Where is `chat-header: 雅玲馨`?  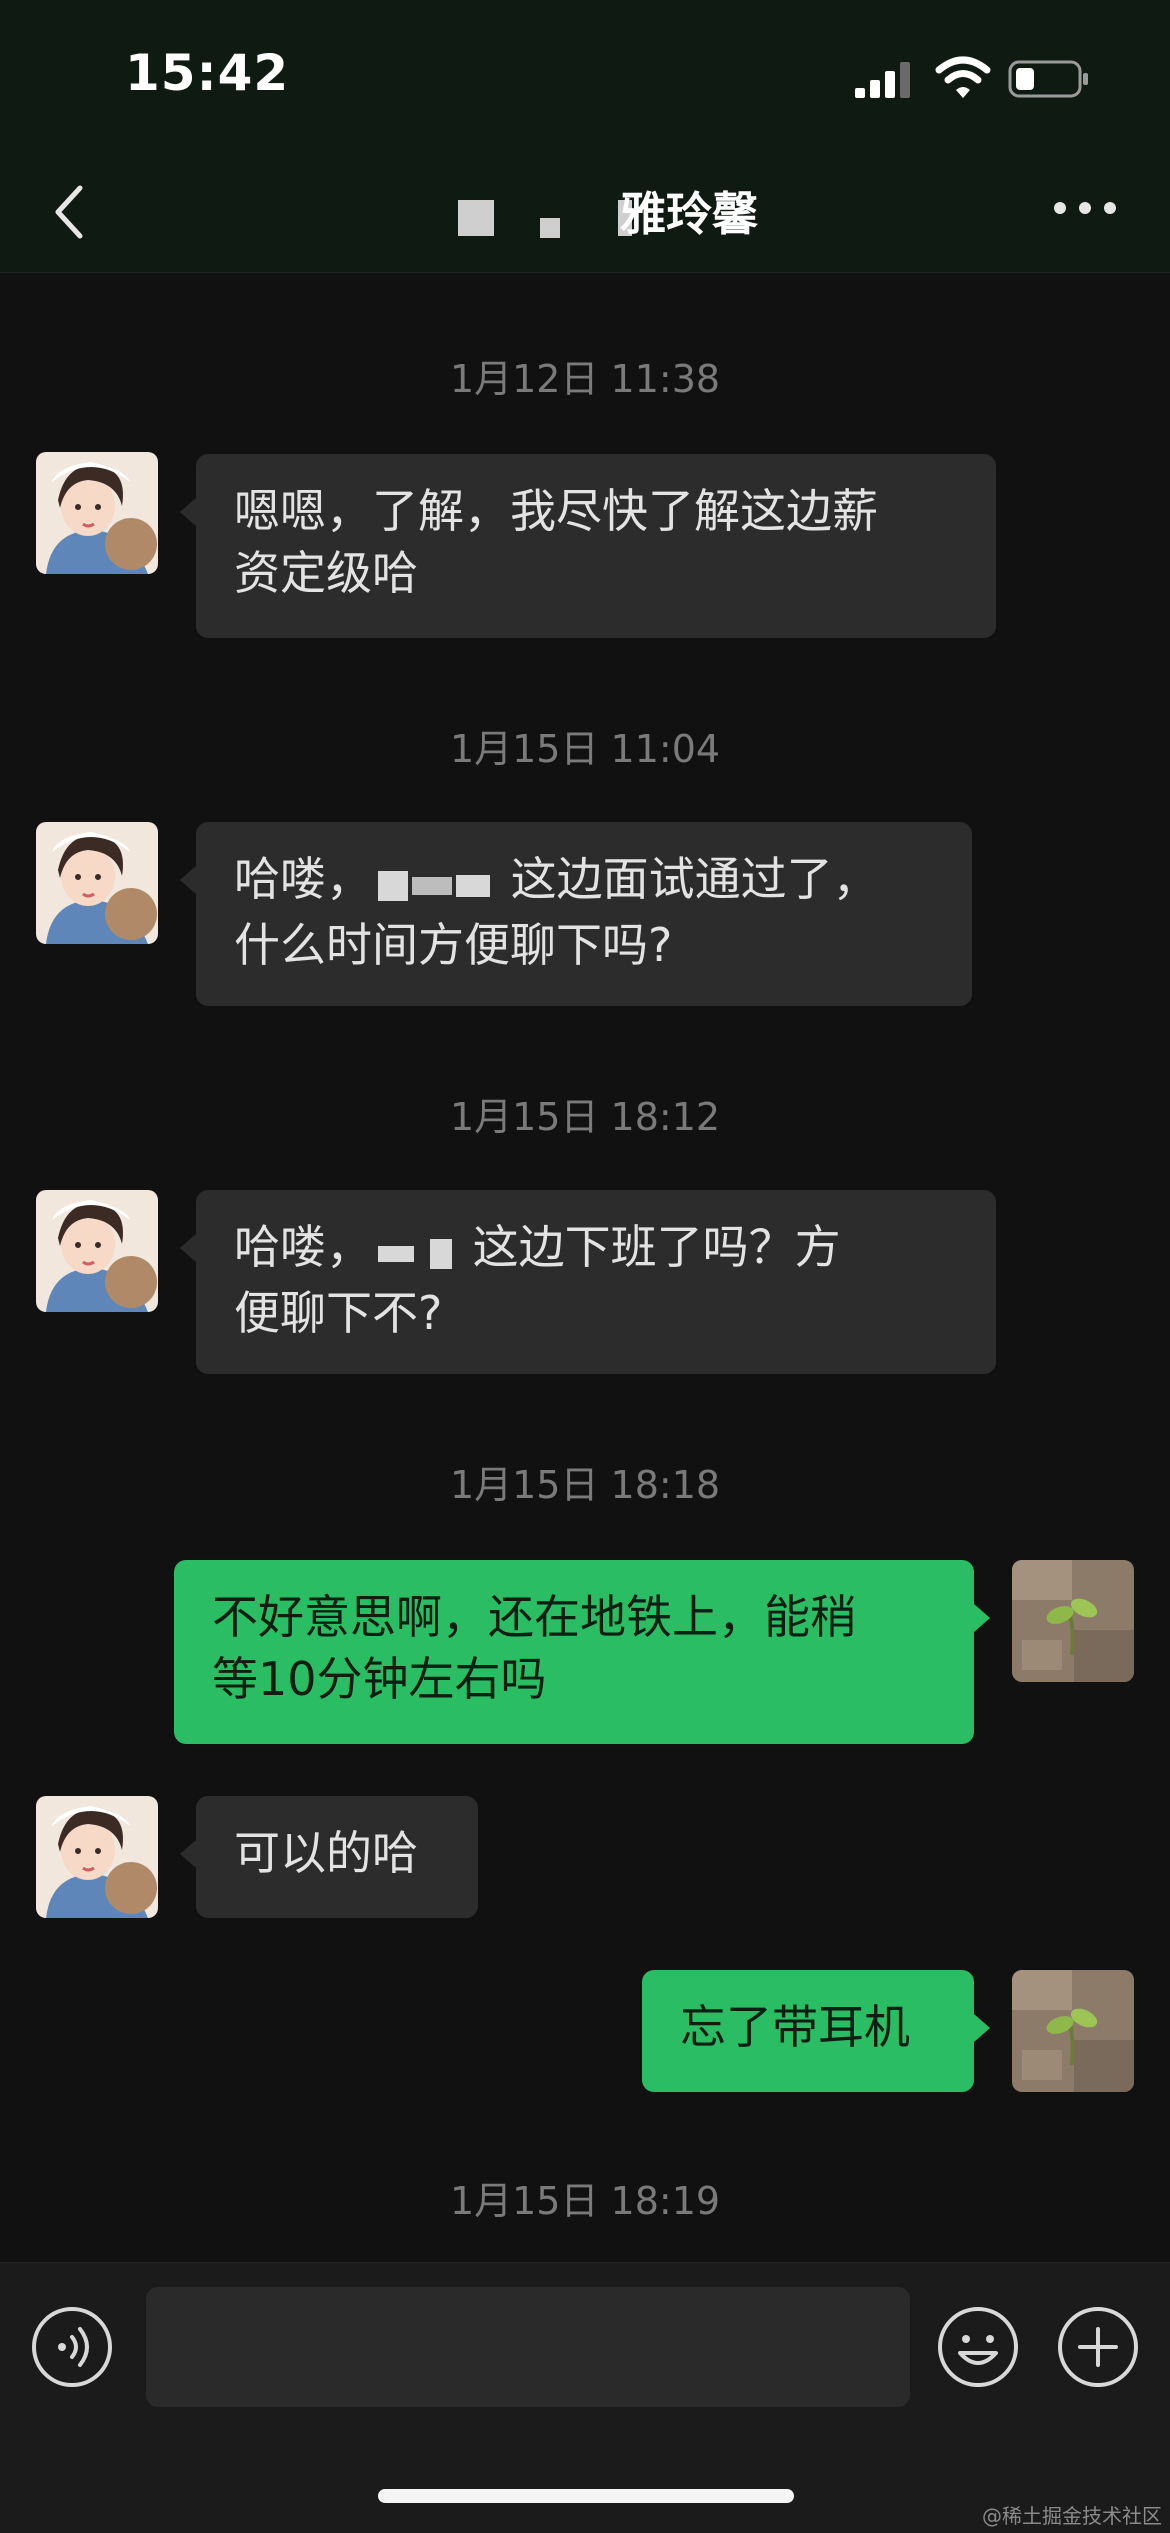 chat-header: 雅玲馨 is located at coordinates (585, 211).